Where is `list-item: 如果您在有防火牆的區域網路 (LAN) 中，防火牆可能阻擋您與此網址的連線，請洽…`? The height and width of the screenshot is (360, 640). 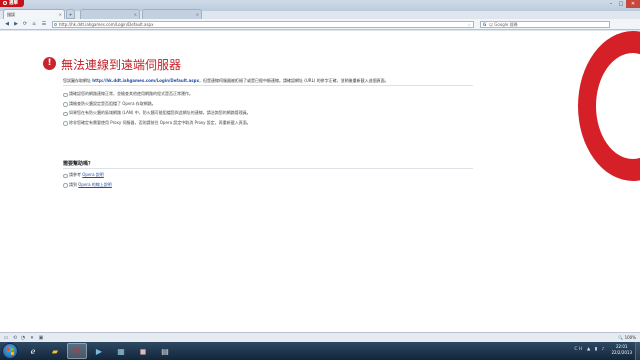
list-item: 如果您在有防火牆的區域網路 (LAN) 中，防火牆可能阻擋您與此網址的連線，請洽… is located at coordinates (157, 115).